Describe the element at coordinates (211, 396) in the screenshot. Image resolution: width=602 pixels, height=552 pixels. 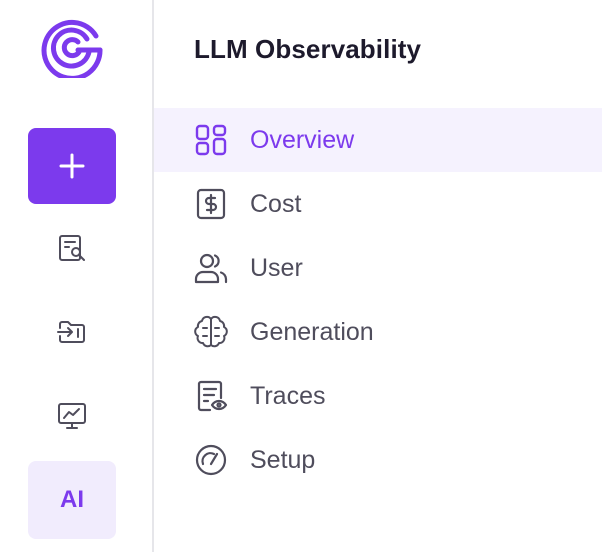
I see `trace-doc-icon` at that location.